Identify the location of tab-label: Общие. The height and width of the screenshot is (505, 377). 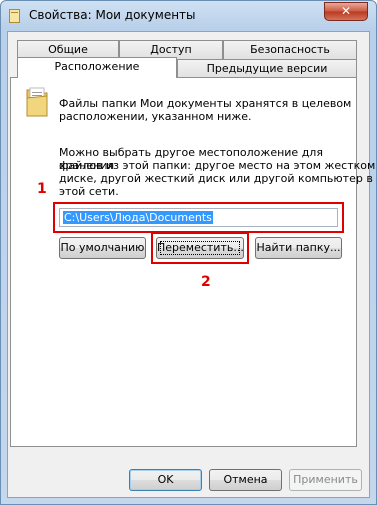
(68, 49).